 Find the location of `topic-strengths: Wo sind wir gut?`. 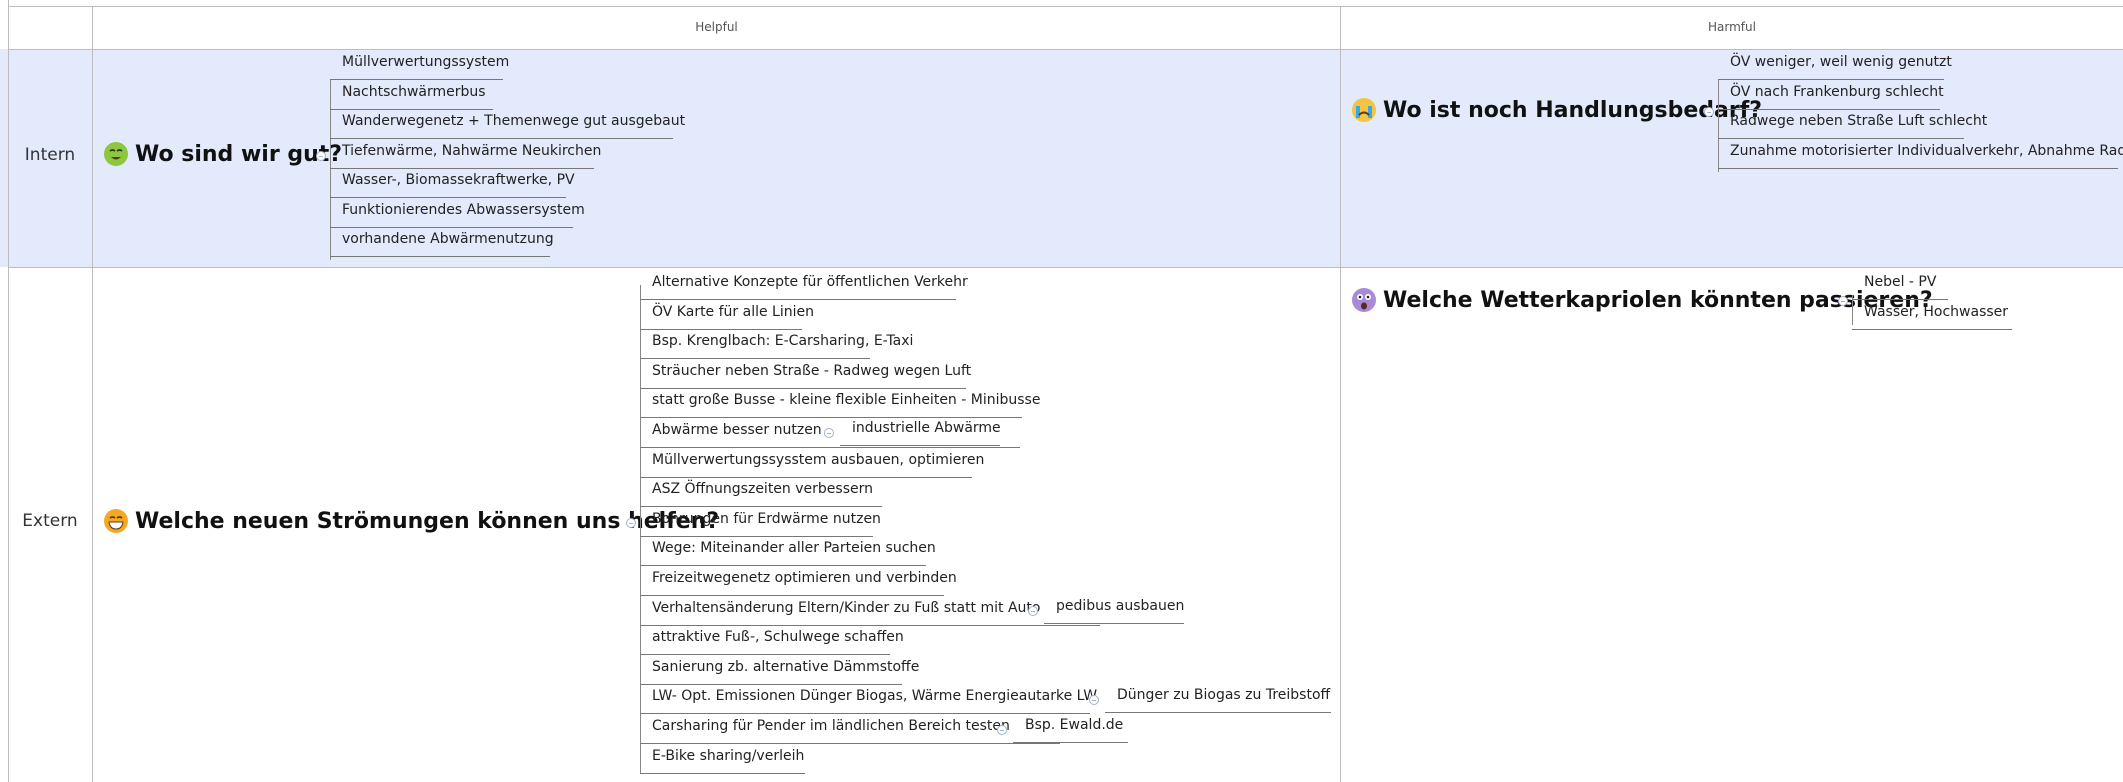

topic-strengths: Wo sind wir gut? is located at coordinates (222, 154).